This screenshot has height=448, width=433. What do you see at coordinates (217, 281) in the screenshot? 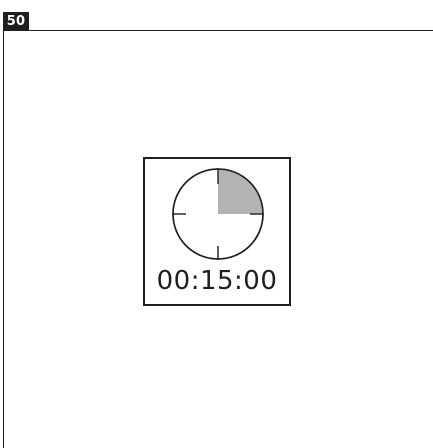
I see `timer-readout: 00:15:00` at bounding box center [217, 281].